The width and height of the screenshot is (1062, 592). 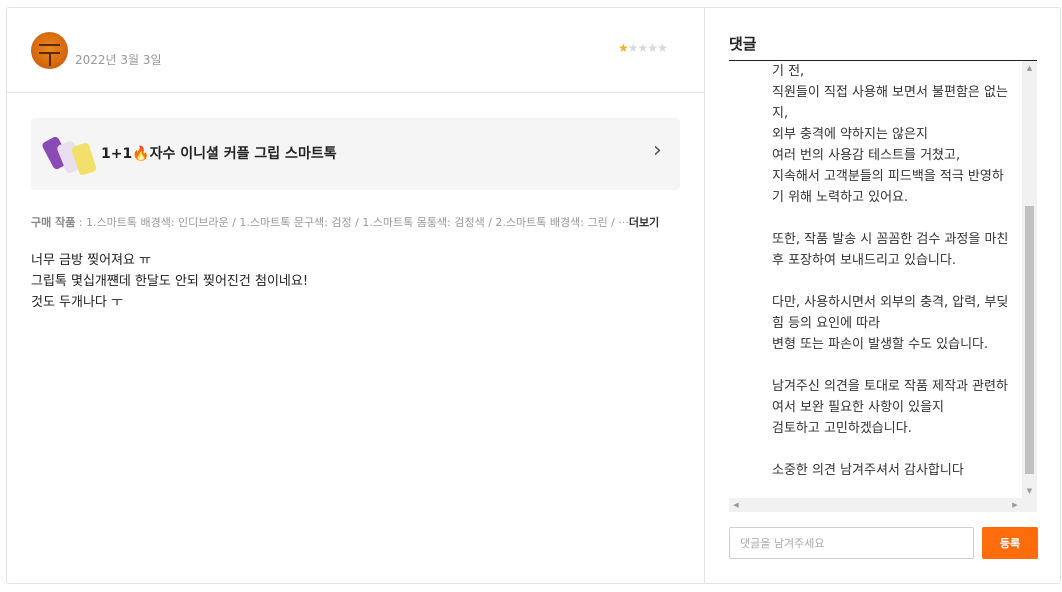 I want to click on options-label: 구매 작품, so click(x=53, y=222).